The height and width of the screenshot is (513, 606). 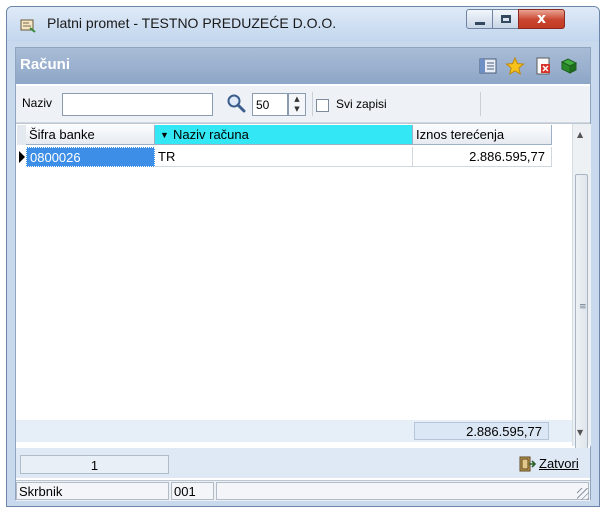 I want to click on table-row: 0800026 TR 2.886.595,77, so click(x=294, y=157).